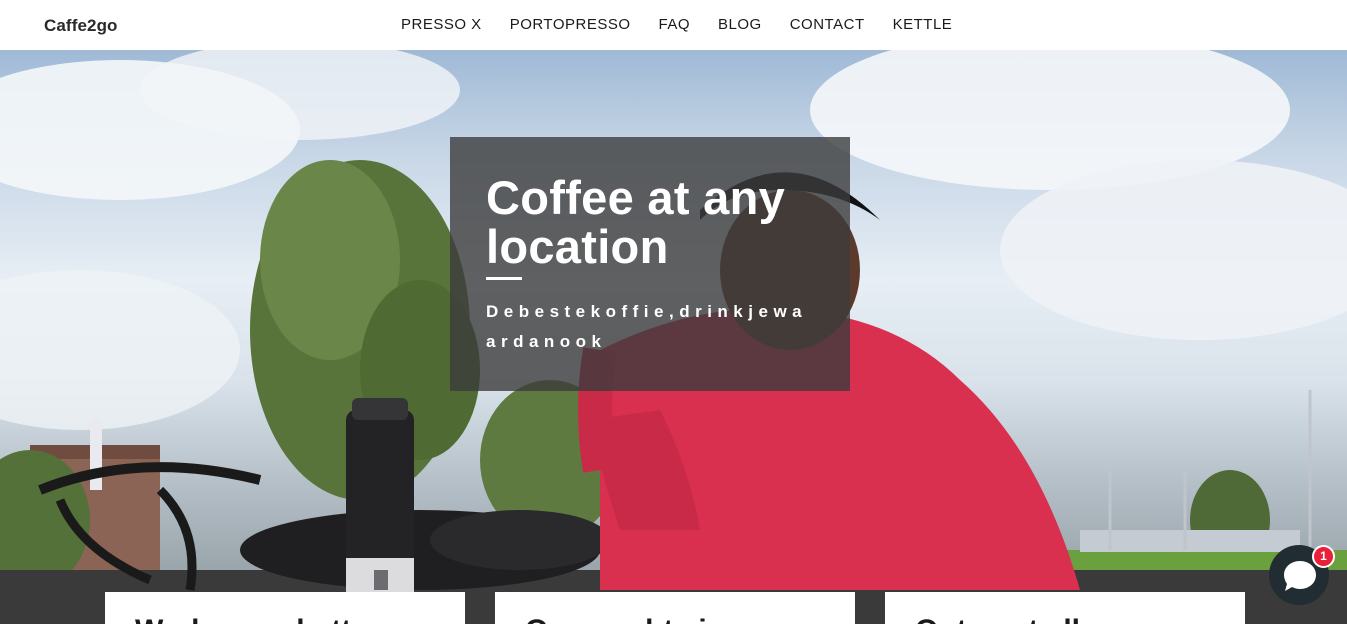  Describe the element at coordinates (1024, 619) in the screenshot. I see `feature-card-3-title: Ontmoet elkaar` at that location.